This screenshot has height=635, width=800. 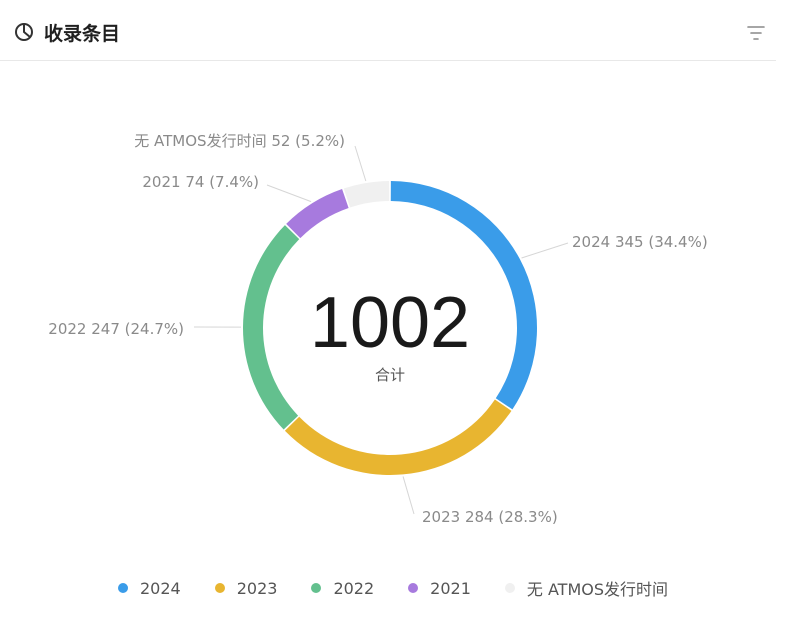 I want to click on legend-item-2: 2022, so click(x=342, y=588).